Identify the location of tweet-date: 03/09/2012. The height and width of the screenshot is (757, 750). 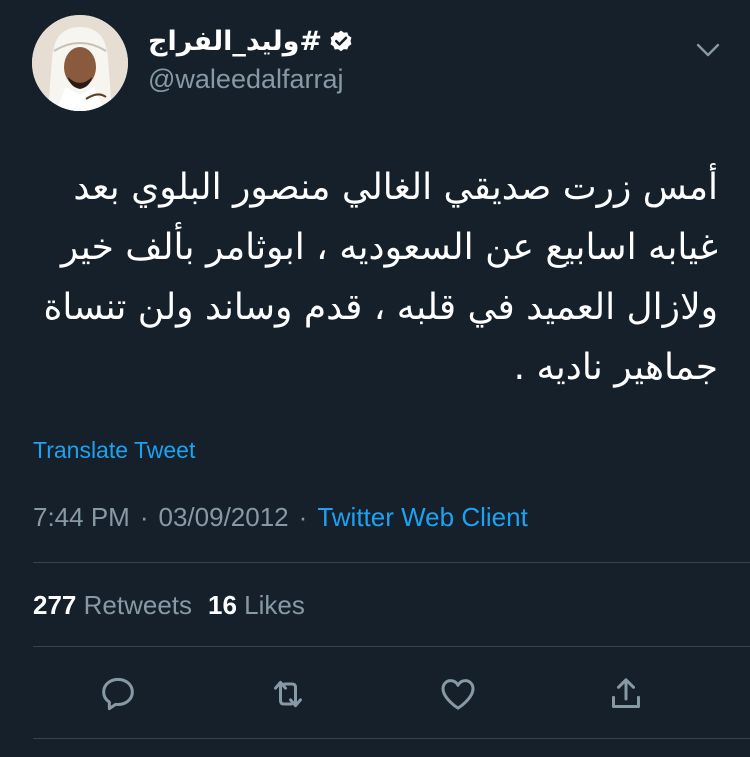
(223, 517).